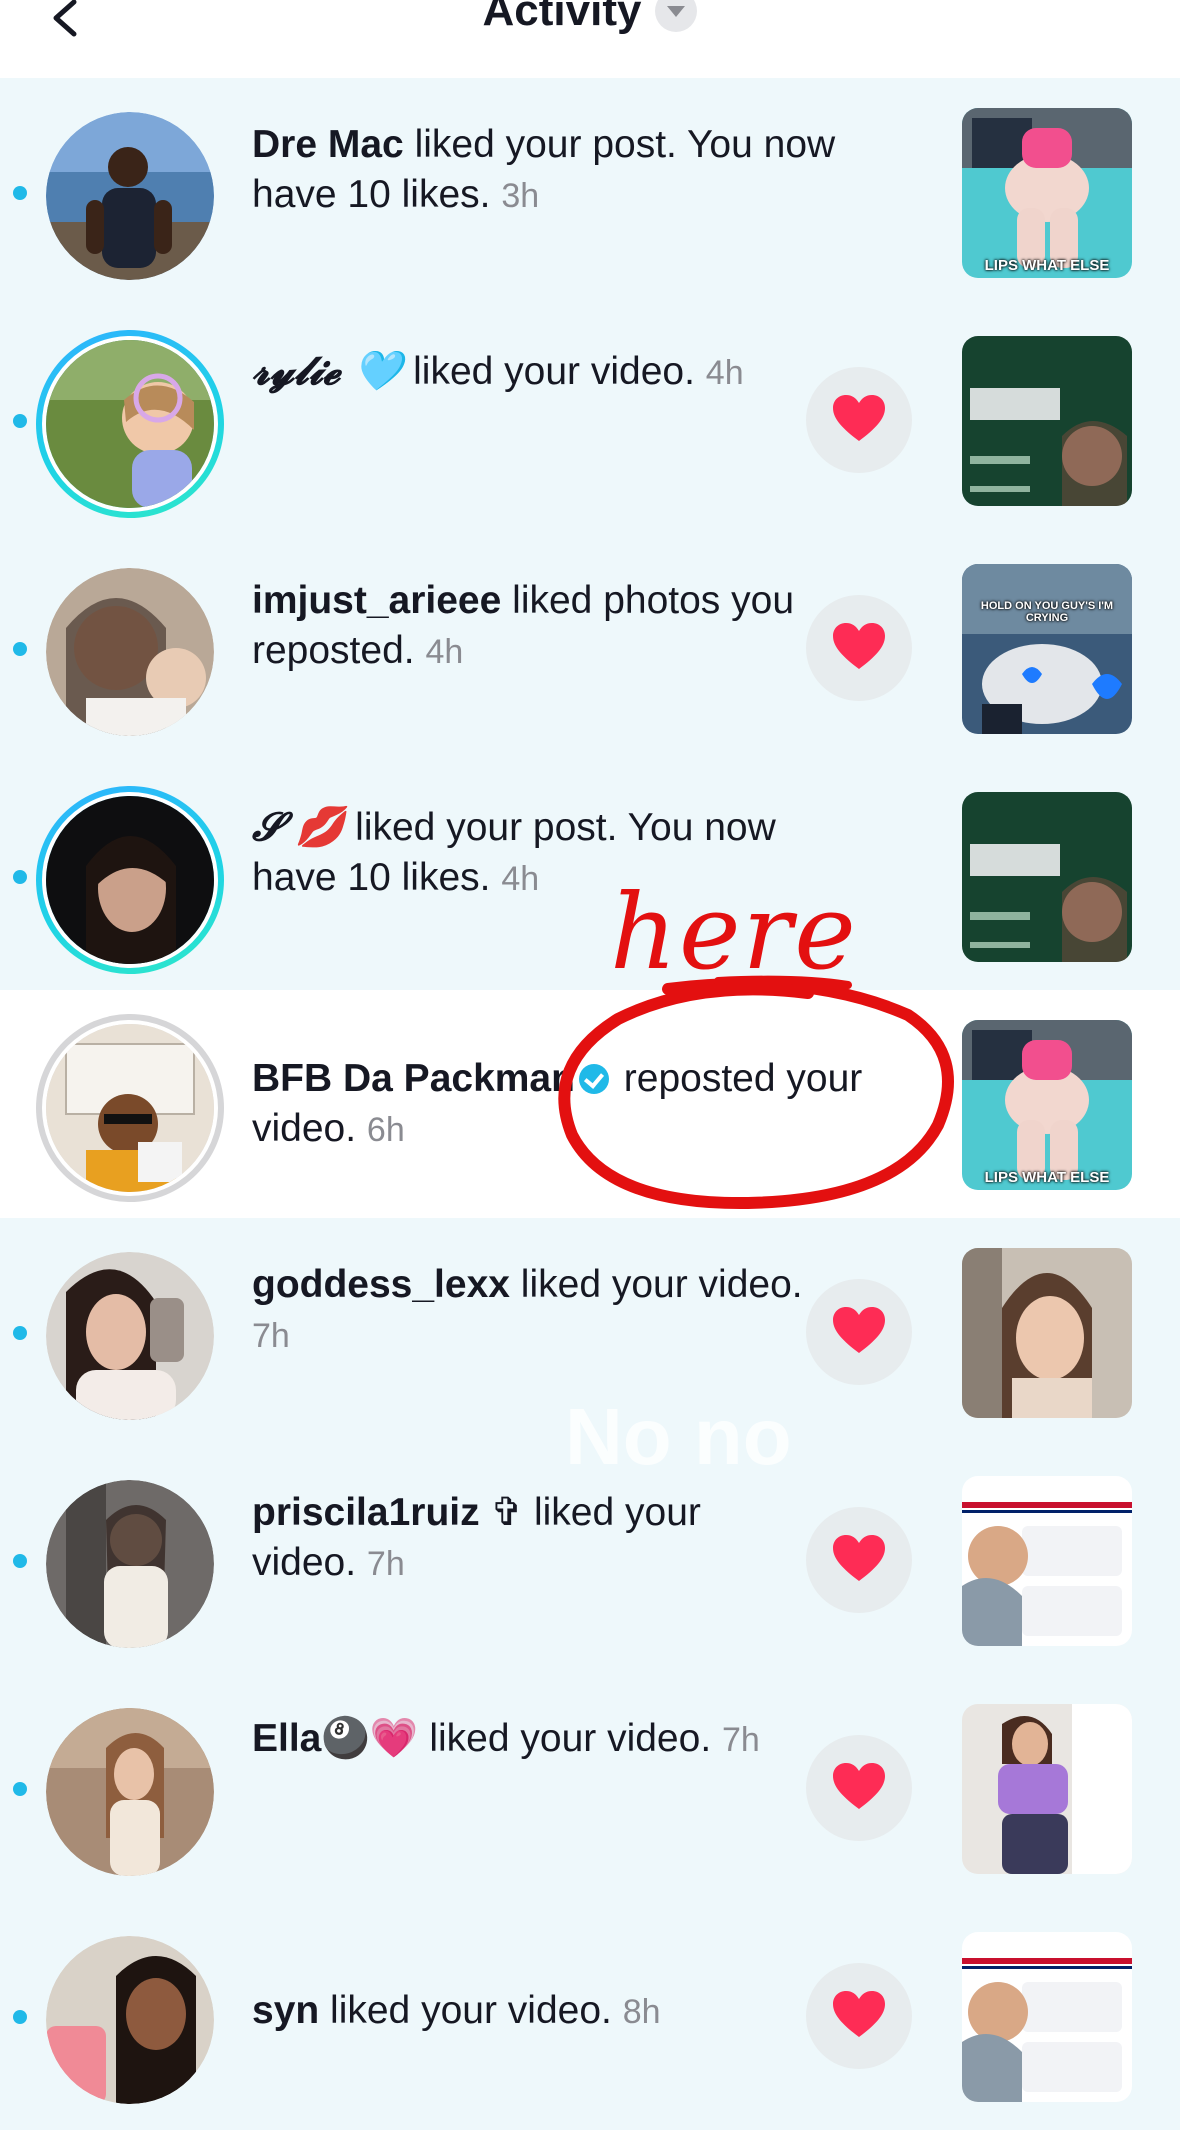 The height and width of the screenshot is (2130, 1180). What do you see at coordinates (520, 196) in the screenshot?
I see `timestamp: 3h` at bounding box center [520, 196].